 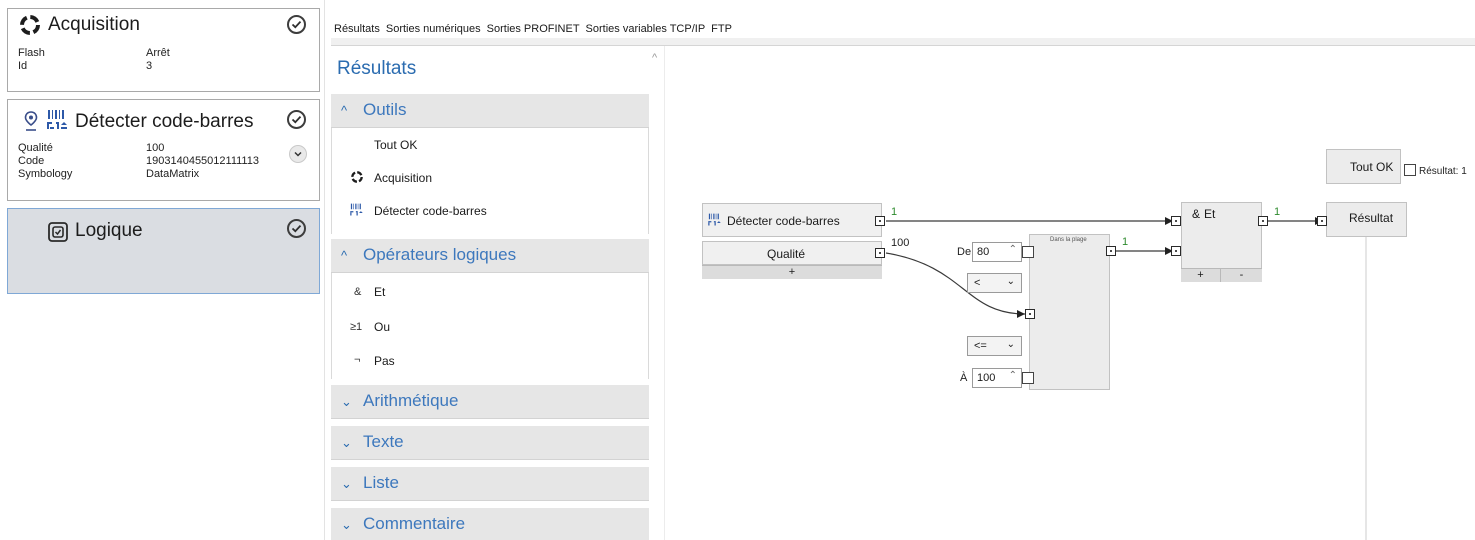 I want to click on prop-value-symbology: DataMatrix, so click(x=173, y=174).